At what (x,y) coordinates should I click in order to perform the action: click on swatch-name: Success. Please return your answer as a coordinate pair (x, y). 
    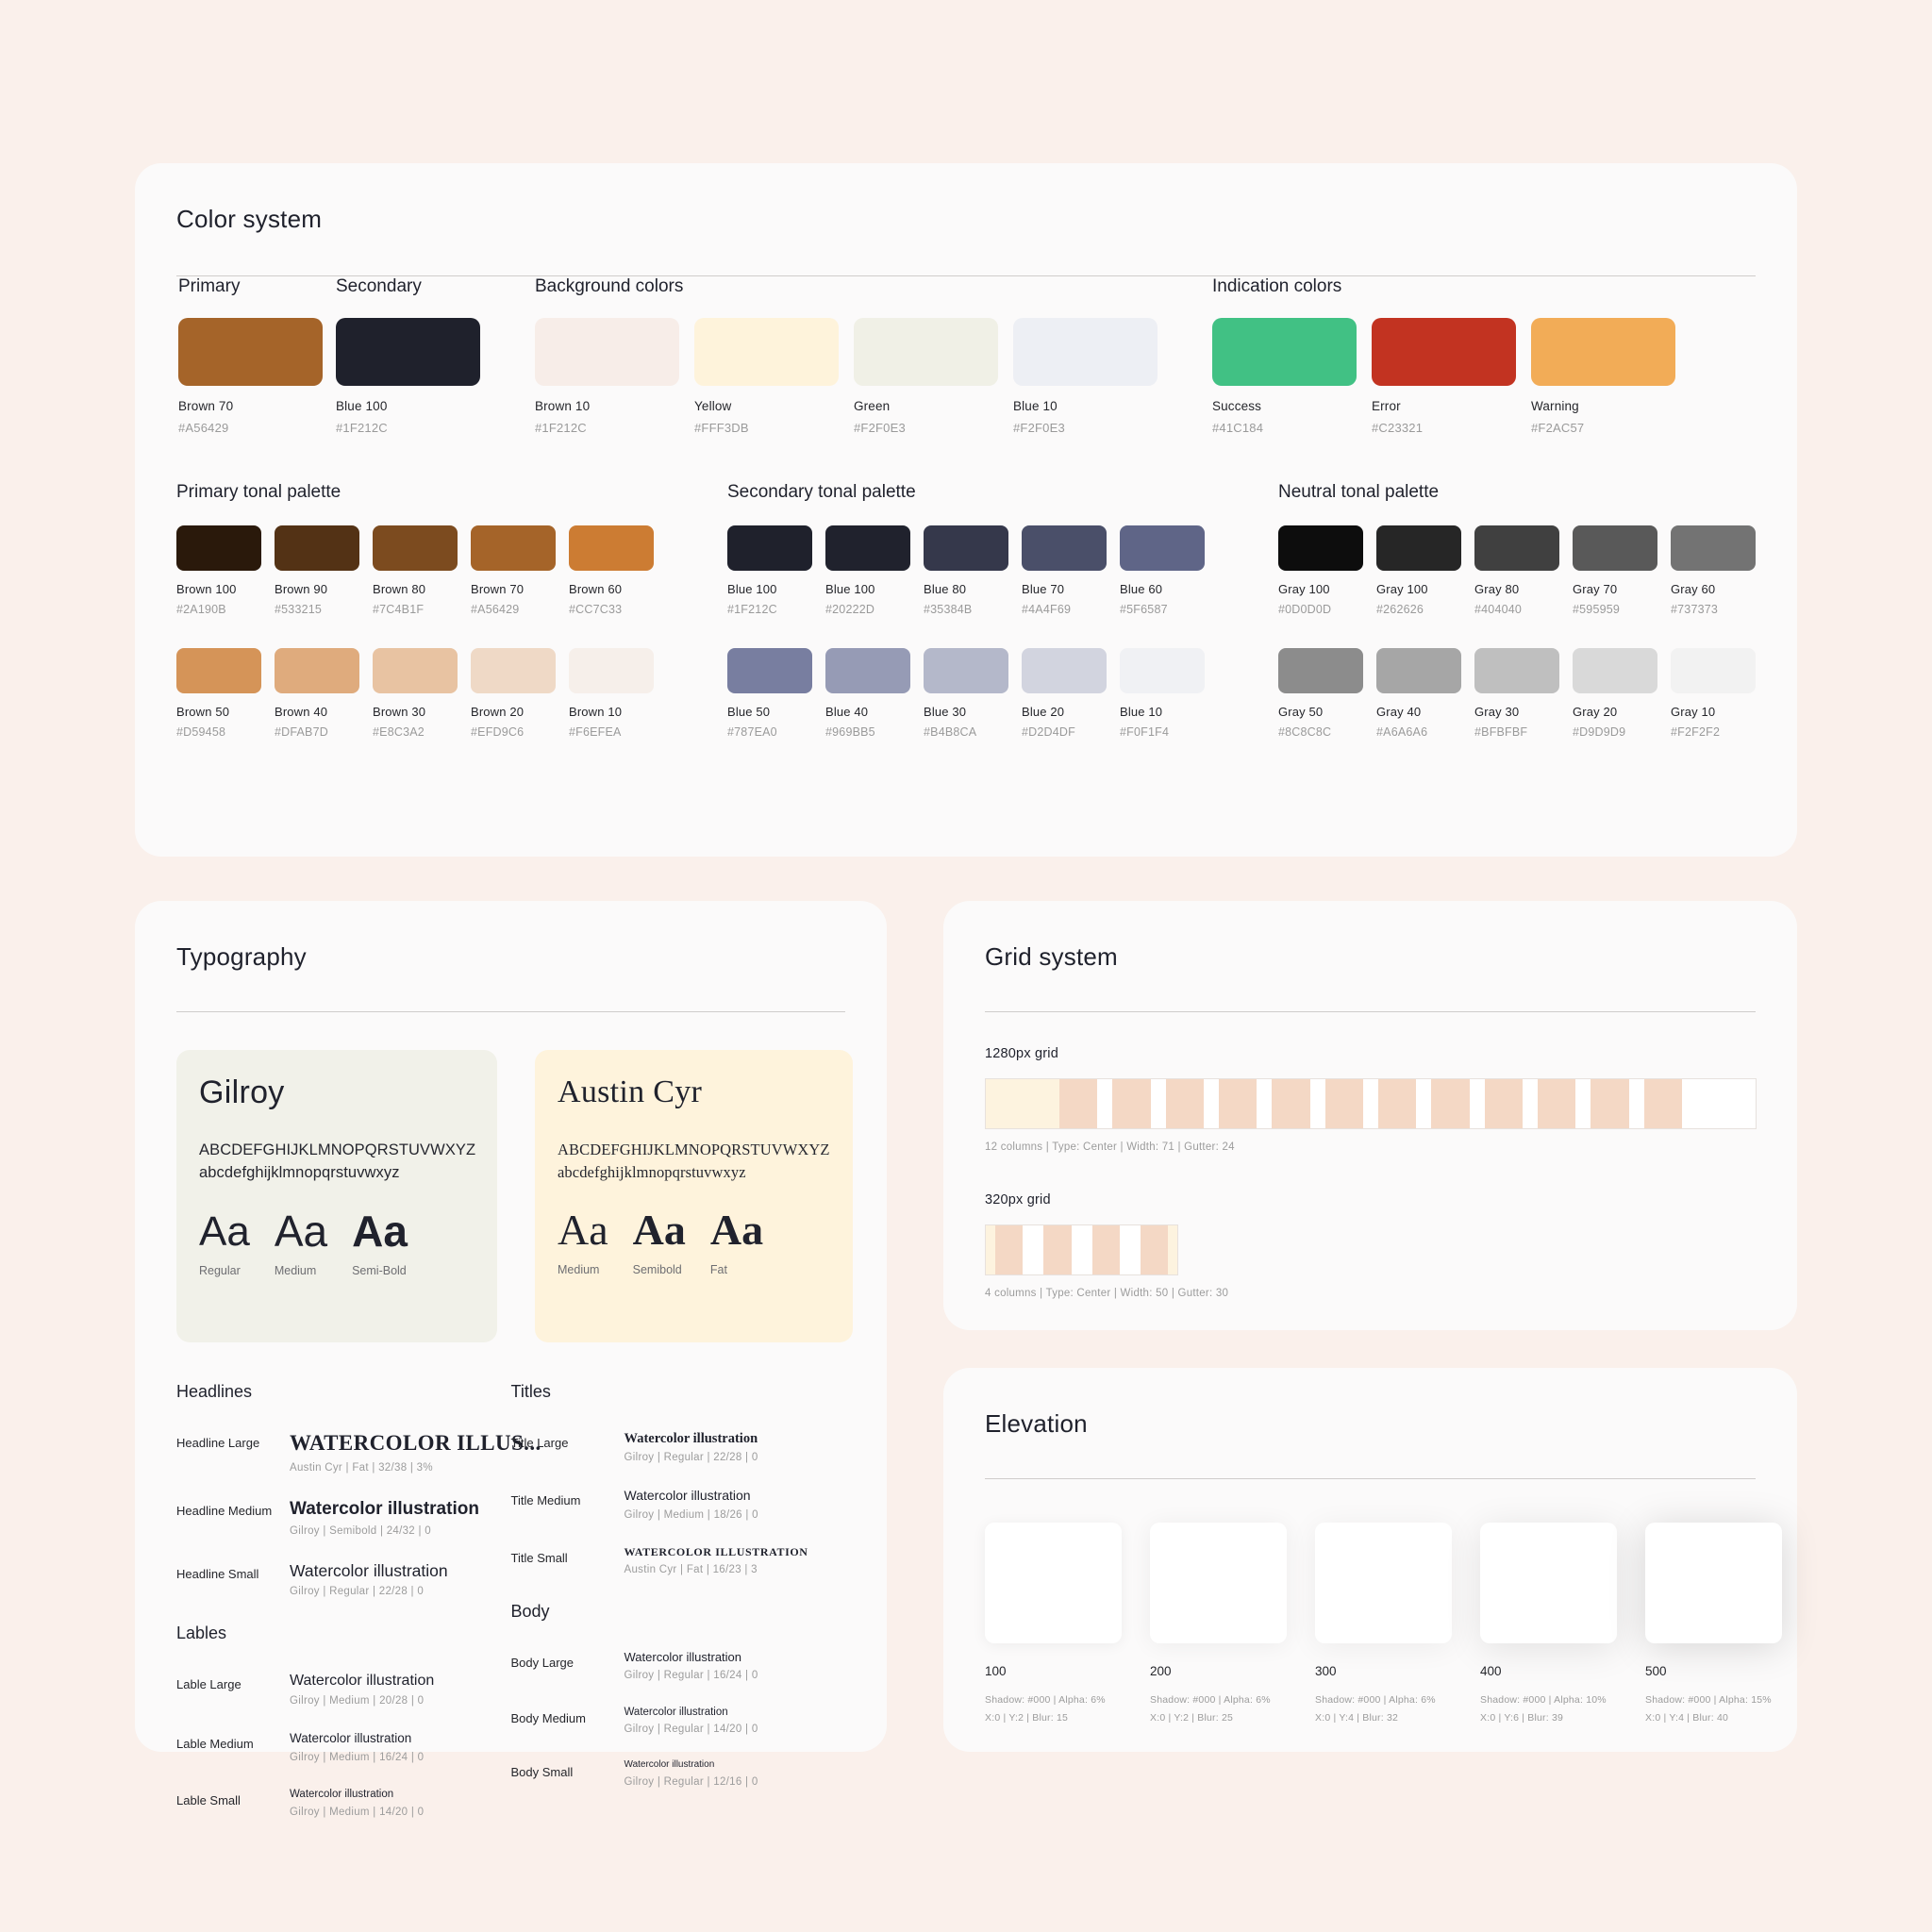
    Looking at the image, I should click on (1237, 406).